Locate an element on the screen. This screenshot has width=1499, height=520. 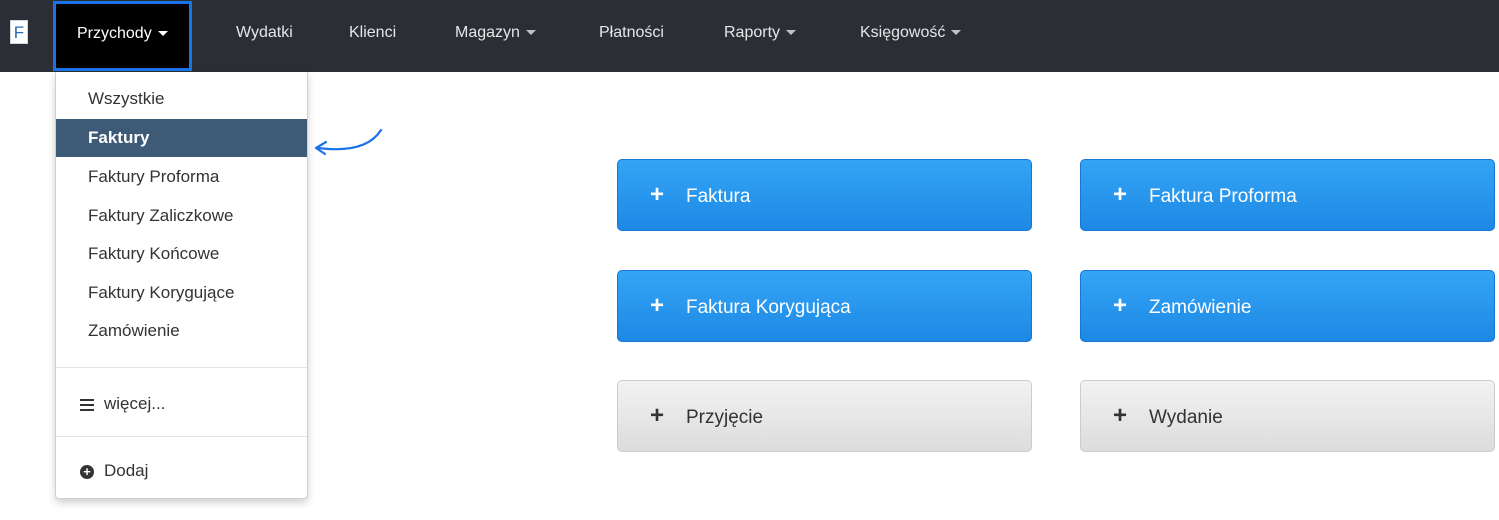
add-label: Dodaj is located at coordinates (126, 470).